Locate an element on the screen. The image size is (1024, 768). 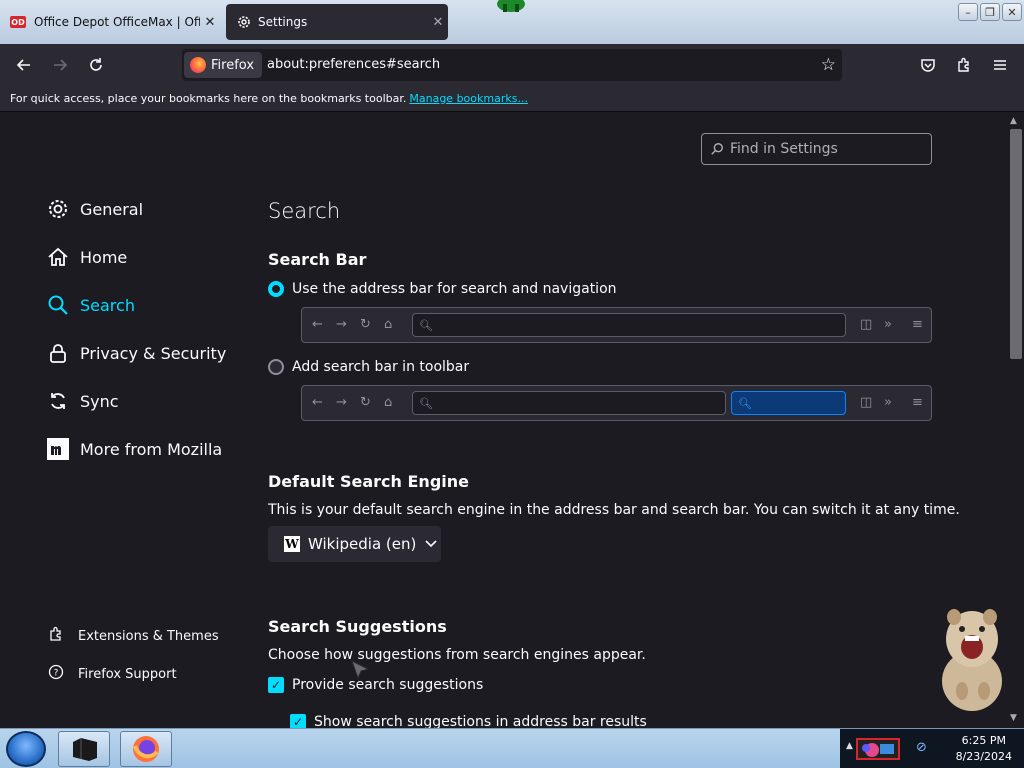
tab-title: Settings is located at coordinates (283, 22).